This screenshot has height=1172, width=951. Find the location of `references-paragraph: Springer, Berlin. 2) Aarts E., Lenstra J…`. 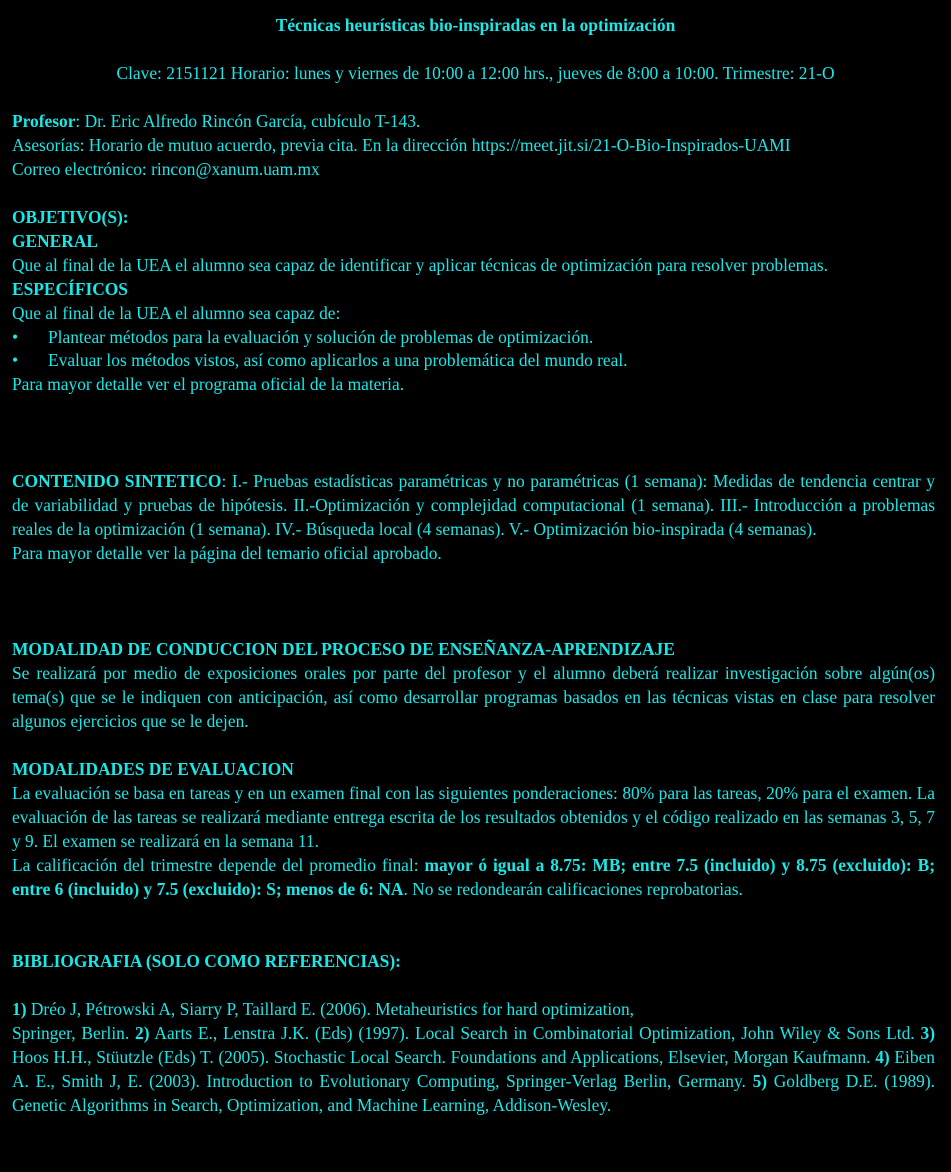

references-paragraph: Springer, Berlin. 2) Aarts E., Lenstra J… is located at coordinates (473, 1070).